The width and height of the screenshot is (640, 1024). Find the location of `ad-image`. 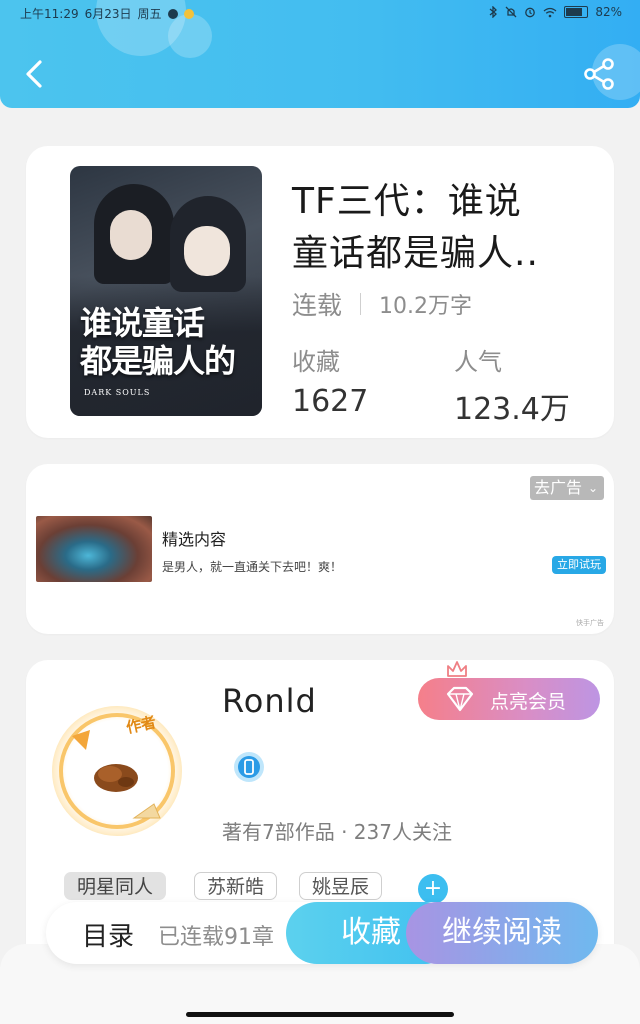

ad-image is located at coordinates (94, 549).